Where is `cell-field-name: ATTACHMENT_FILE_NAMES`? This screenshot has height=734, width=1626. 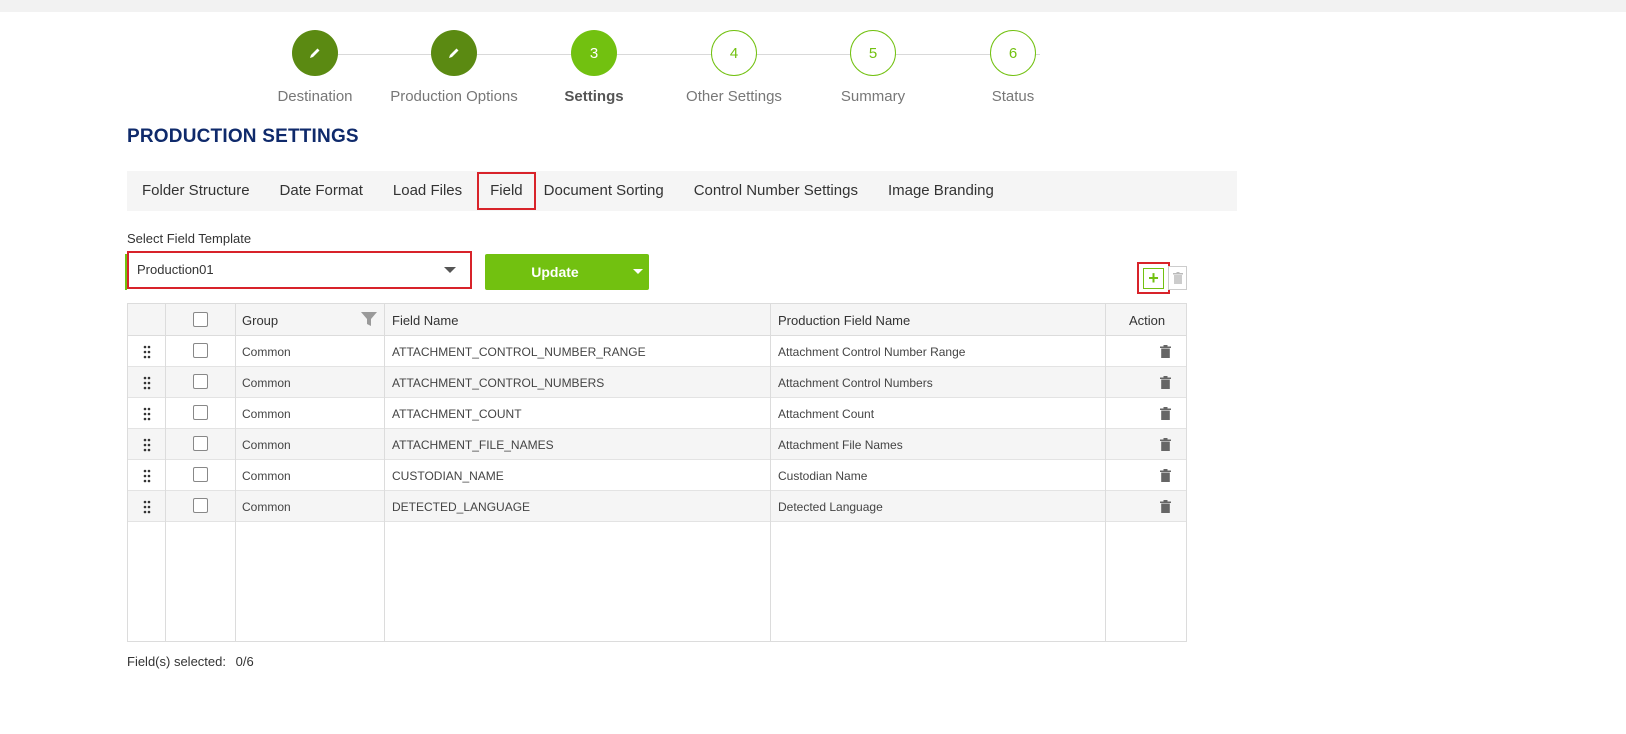 cell-field-name: ATTACHMENT_FILE_NAMES is located at coordinates (473, 445).